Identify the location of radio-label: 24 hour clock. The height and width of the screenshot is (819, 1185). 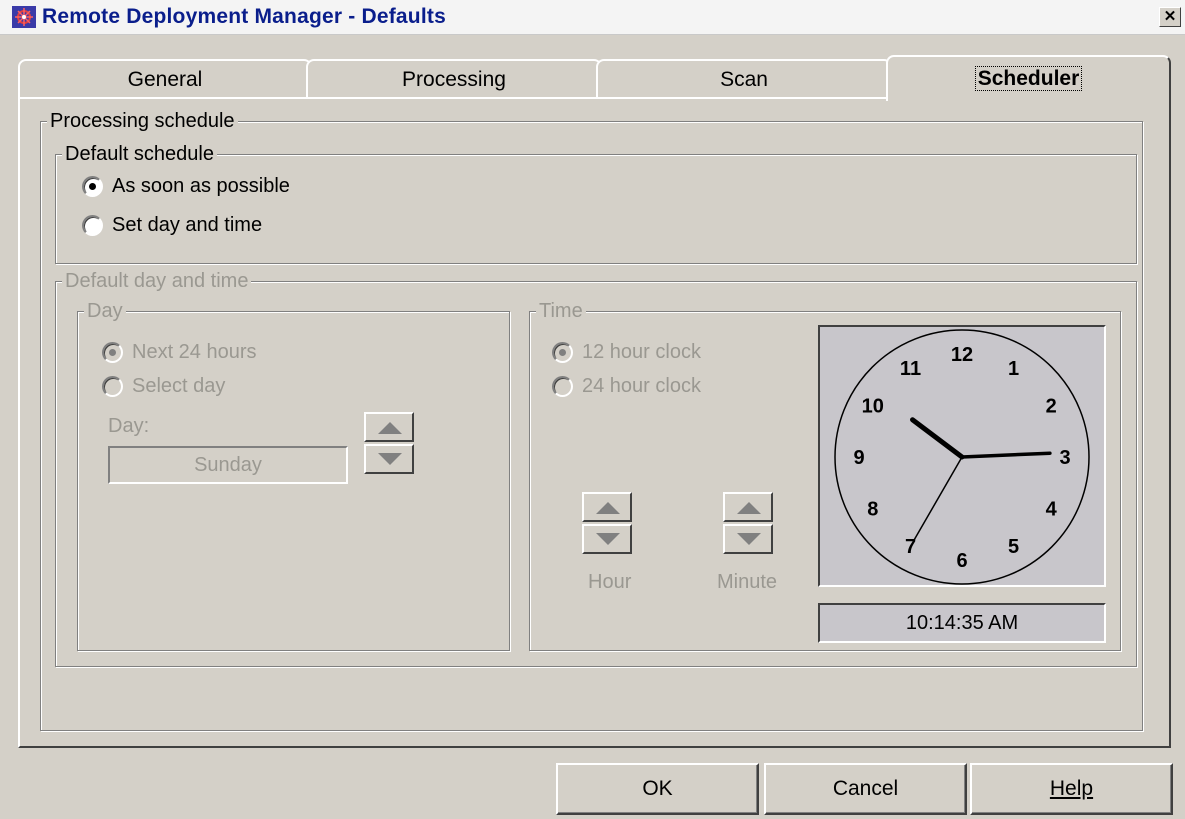
(641, 386).